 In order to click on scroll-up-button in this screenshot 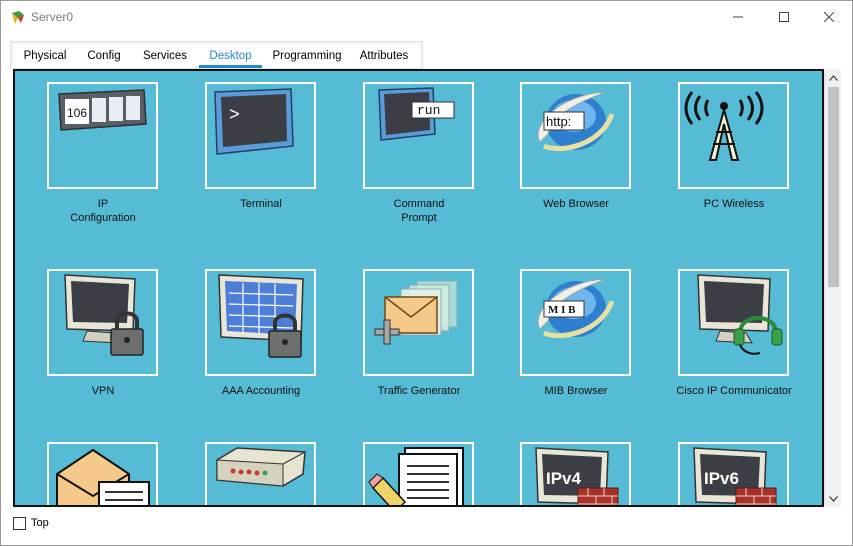, I will do `click(833, 77)`.